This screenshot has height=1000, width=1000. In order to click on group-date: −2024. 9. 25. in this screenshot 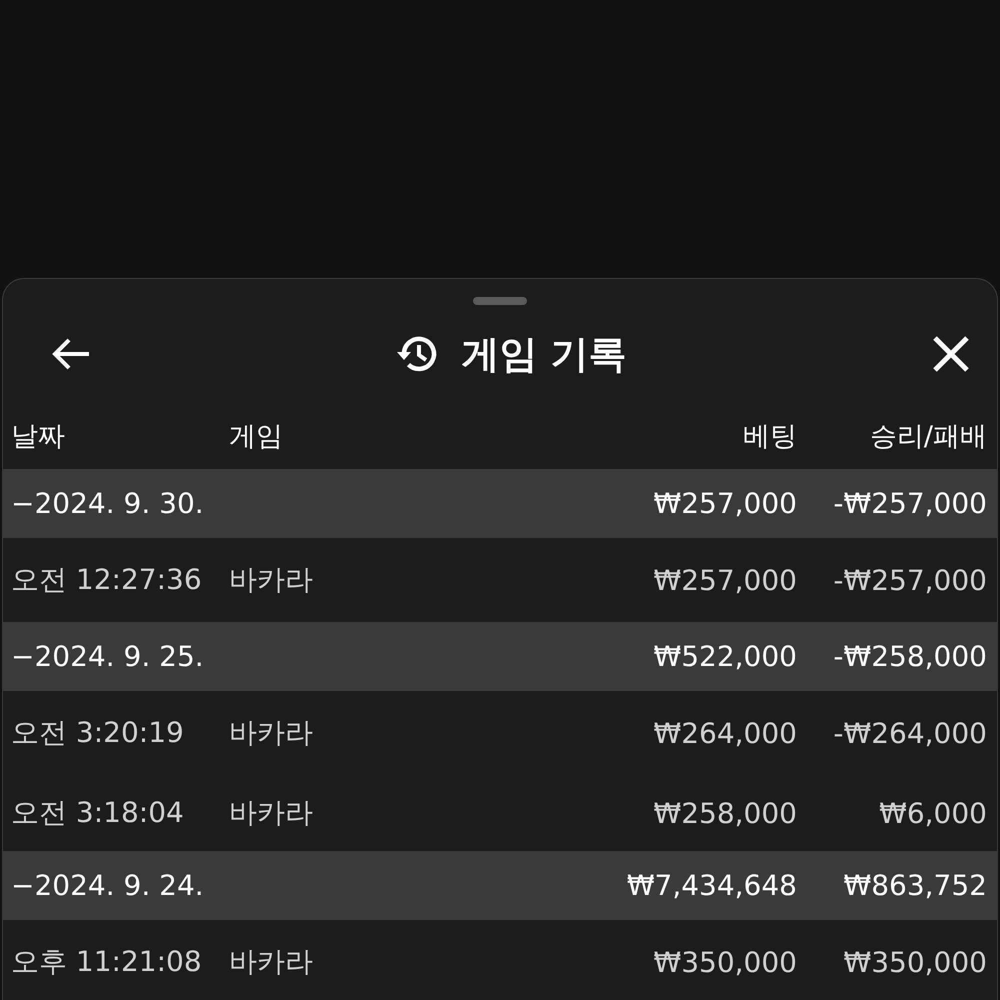, I will do `click(108, 656)`.